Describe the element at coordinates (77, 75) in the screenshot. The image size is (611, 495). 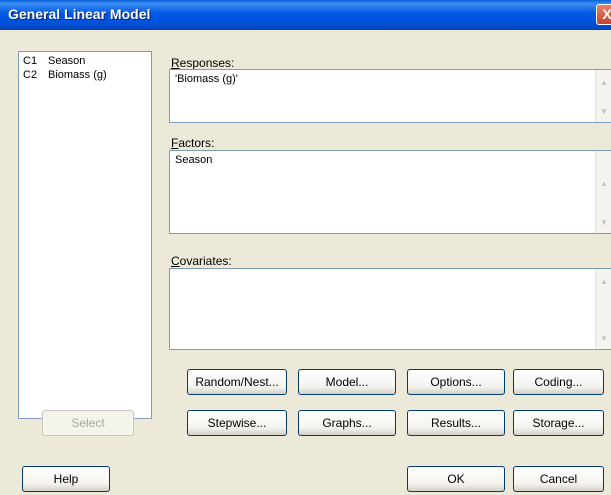
I see `variable-name: Biomass (g)` at that location.